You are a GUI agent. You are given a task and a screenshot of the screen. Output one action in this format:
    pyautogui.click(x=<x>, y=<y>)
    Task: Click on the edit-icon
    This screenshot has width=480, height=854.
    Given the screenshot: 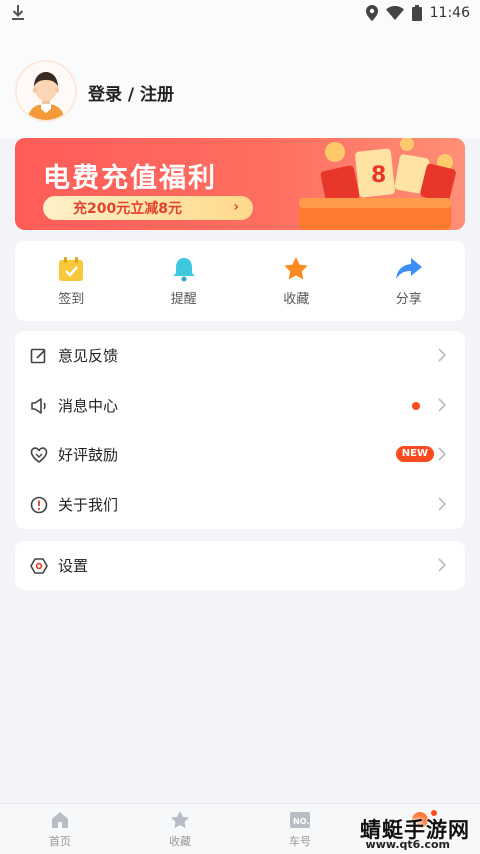 What is the action you would take?
    pyautogui.click(x=38, y=356)
    